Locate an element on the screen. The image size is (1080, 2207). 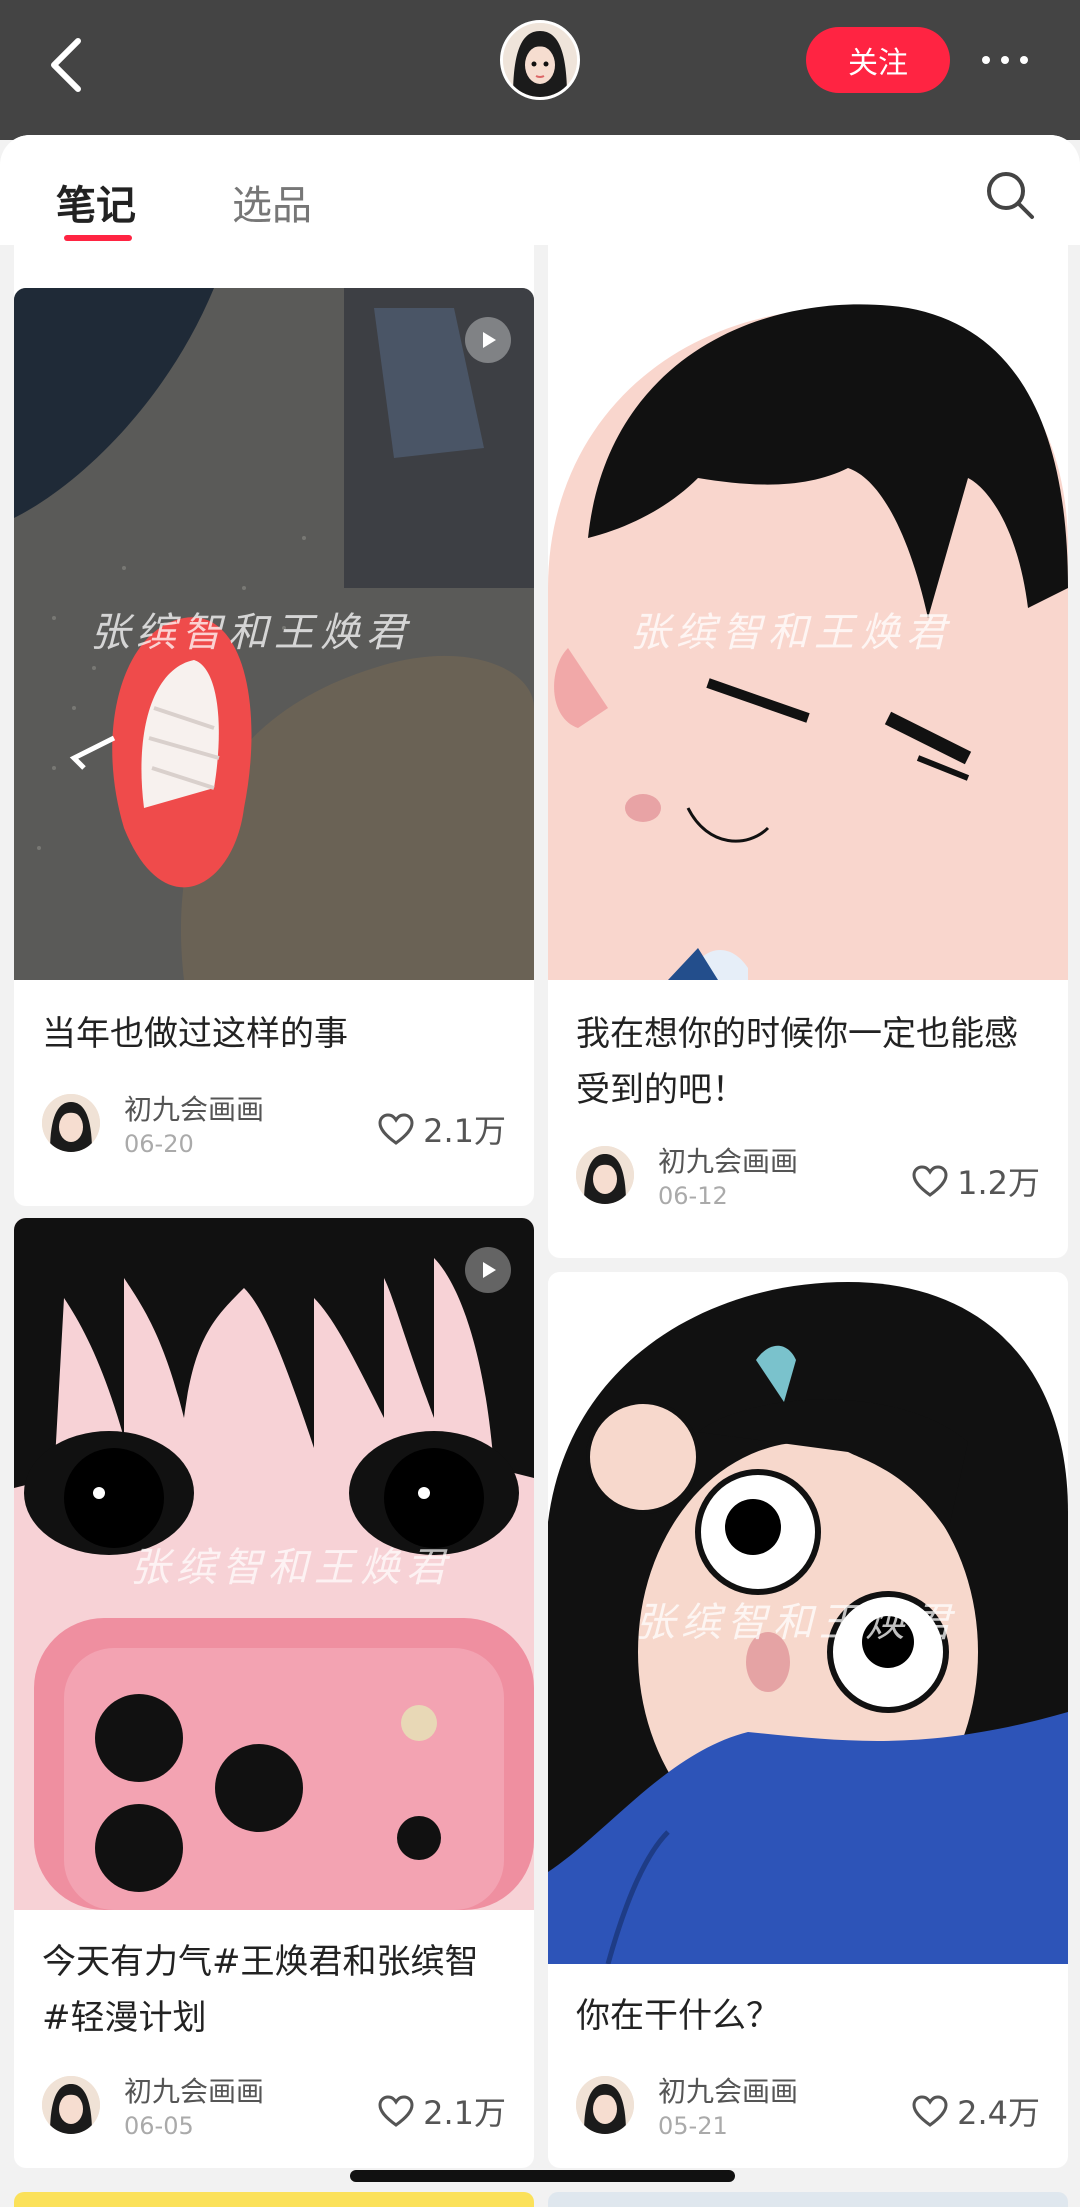
tab-select: 选品 is located at coordinates (272, 202).